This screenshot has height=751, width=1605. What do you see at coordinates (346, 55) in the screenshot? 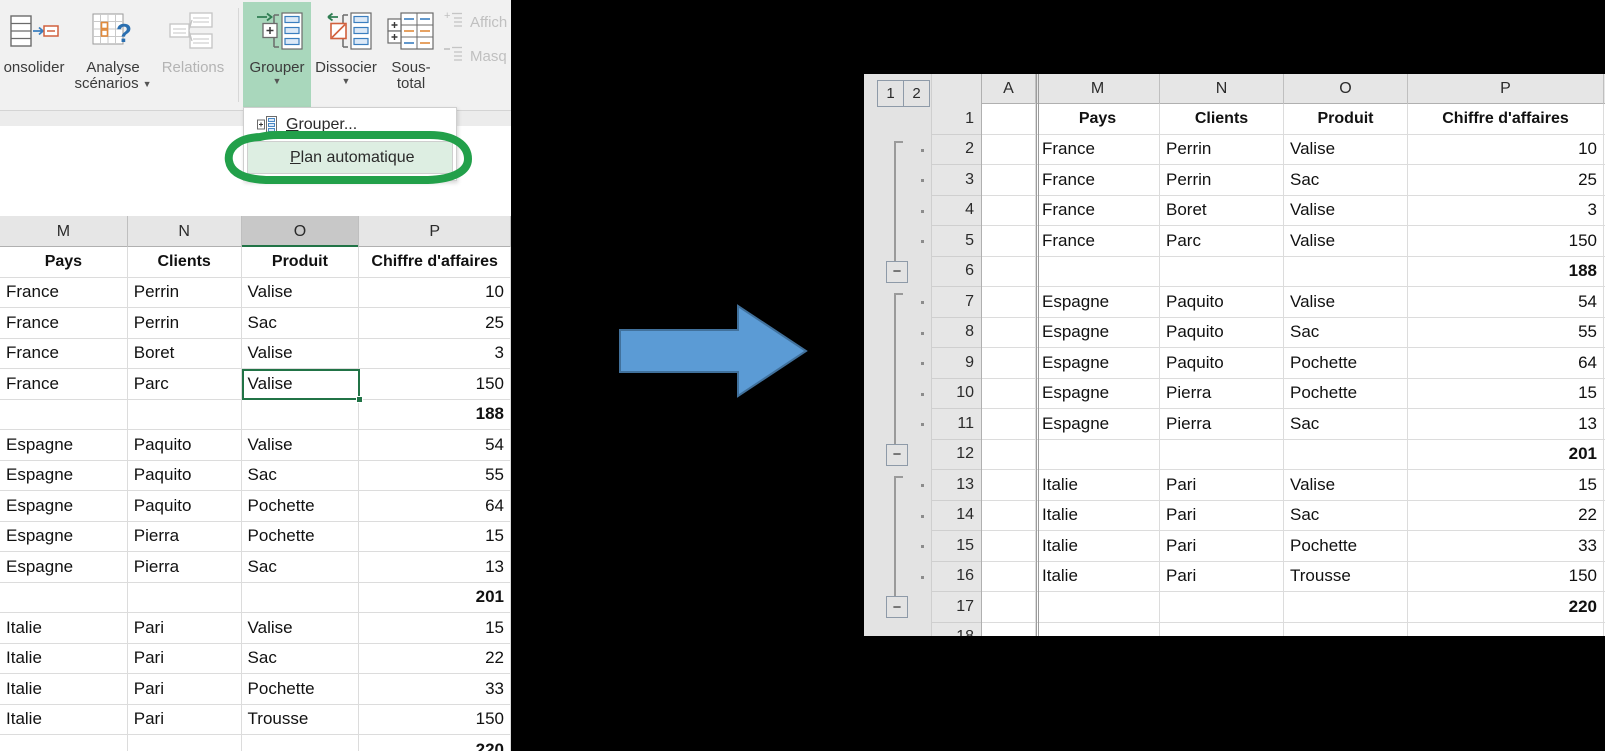
I see `ribbon-button-dissocier: Dissocier ▼` at bounding box center [346, 55].